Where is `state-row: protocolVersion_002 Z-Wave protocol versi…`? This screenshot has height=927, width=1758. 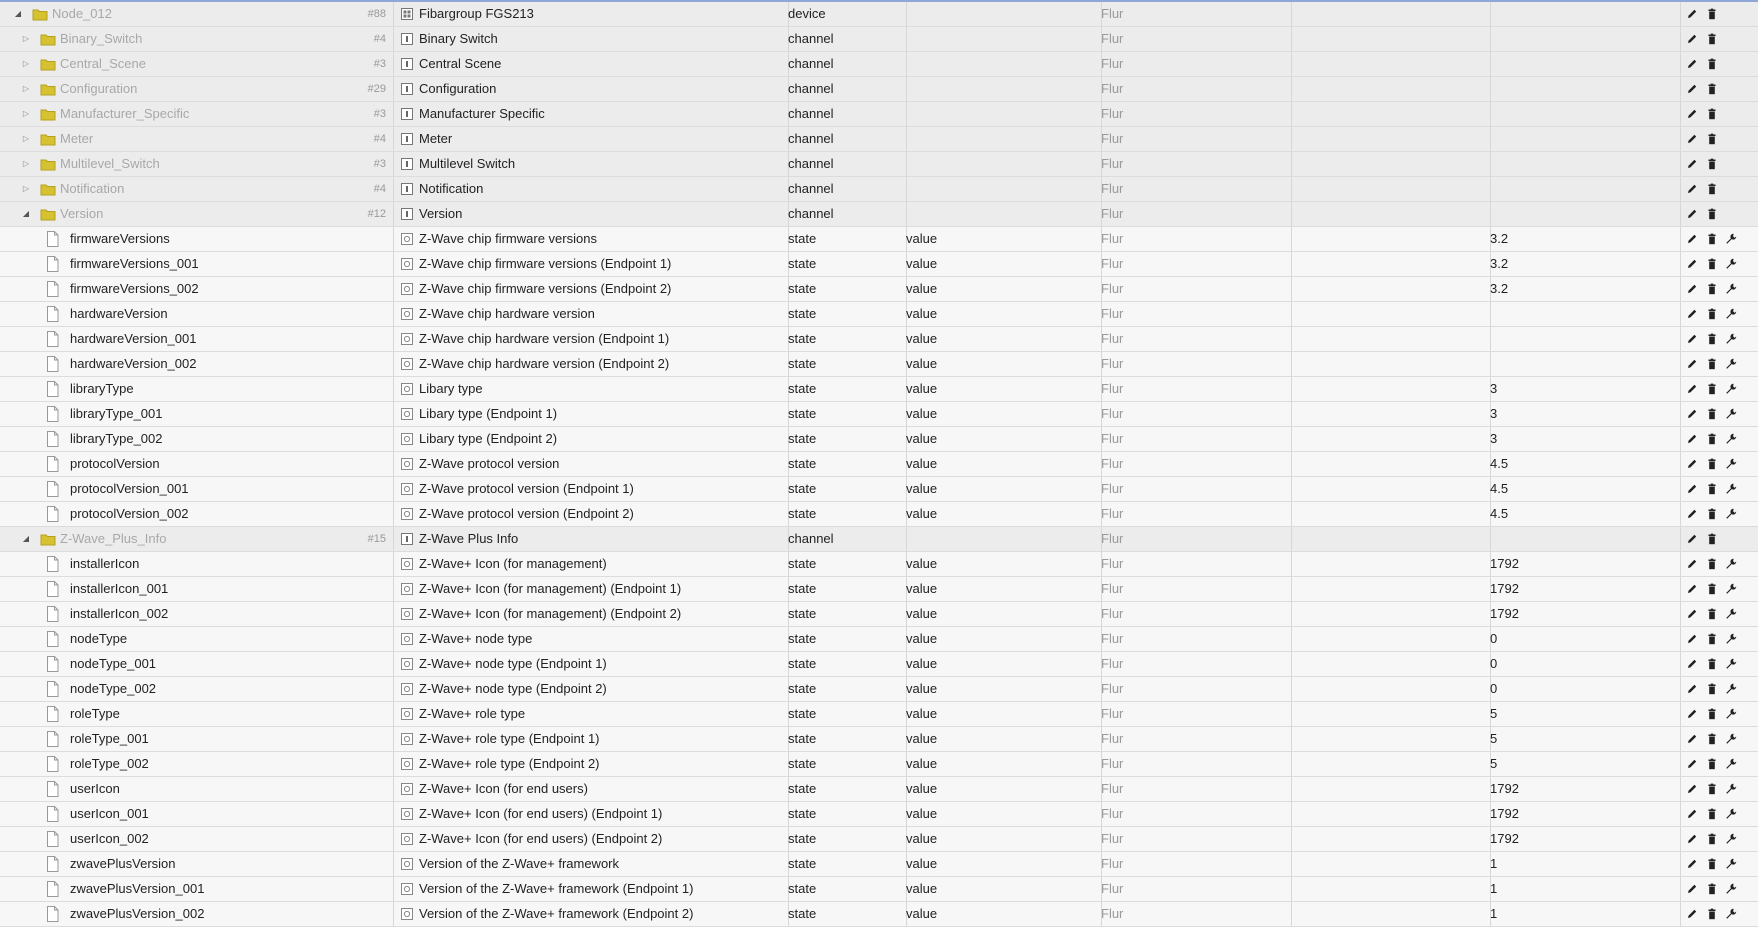 state-row: protocolVersion_002 Z-Wave protocol versi… is located at coordinates (879, 514).